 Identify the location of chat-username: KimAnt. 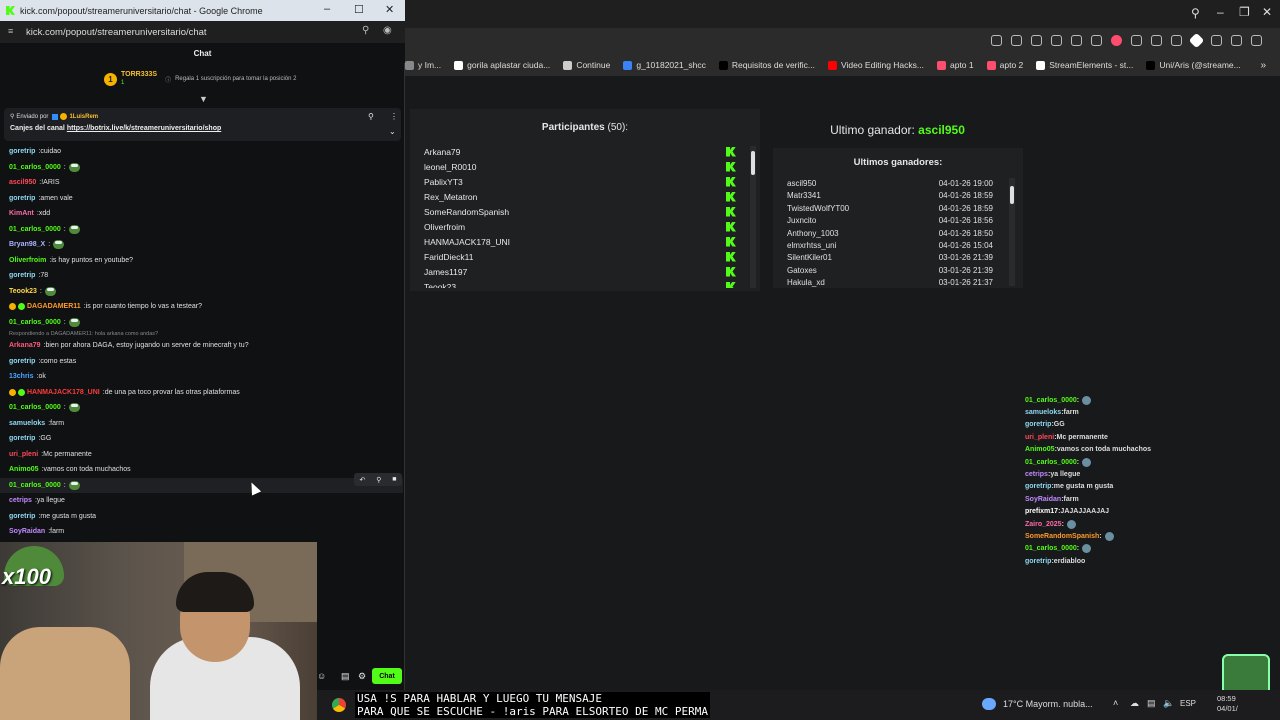
(21, 213).